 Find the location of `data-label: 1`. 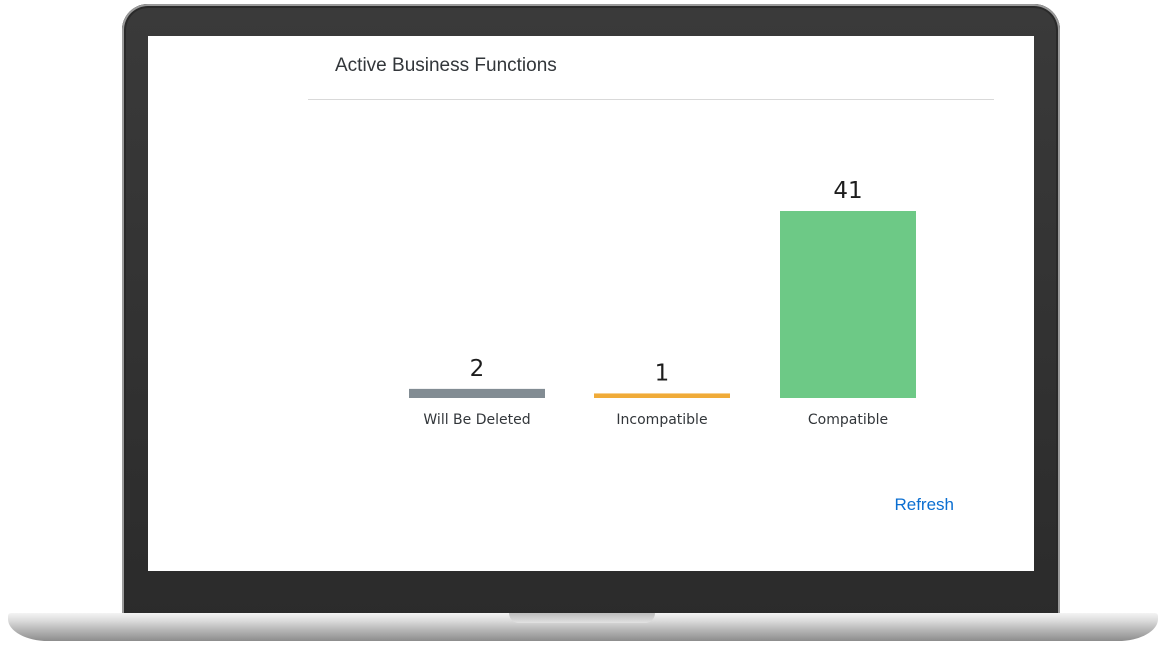

data-label: 1 is located at coordinates (662, 373).